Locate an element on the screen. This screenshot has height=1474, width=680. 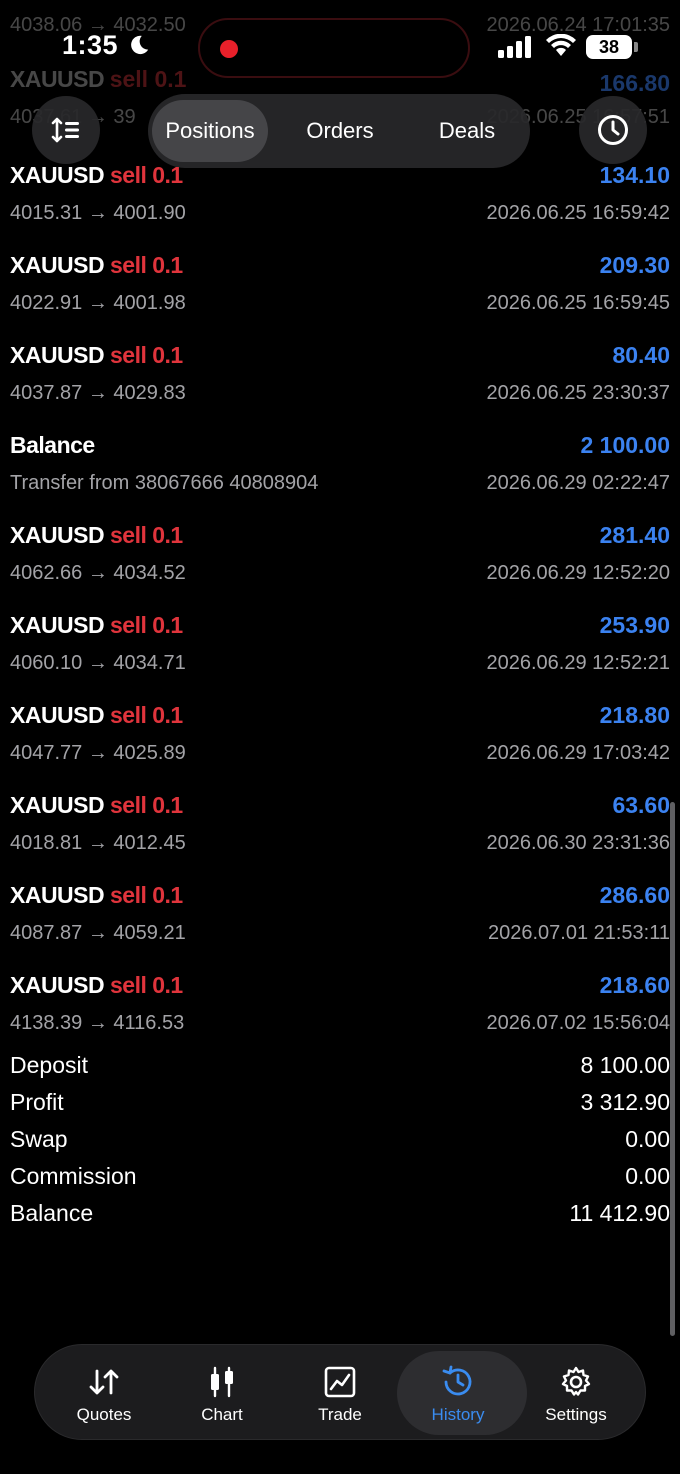
deal-time: 2026.06.25 16:59:45 is located at coordinates (578, 303).